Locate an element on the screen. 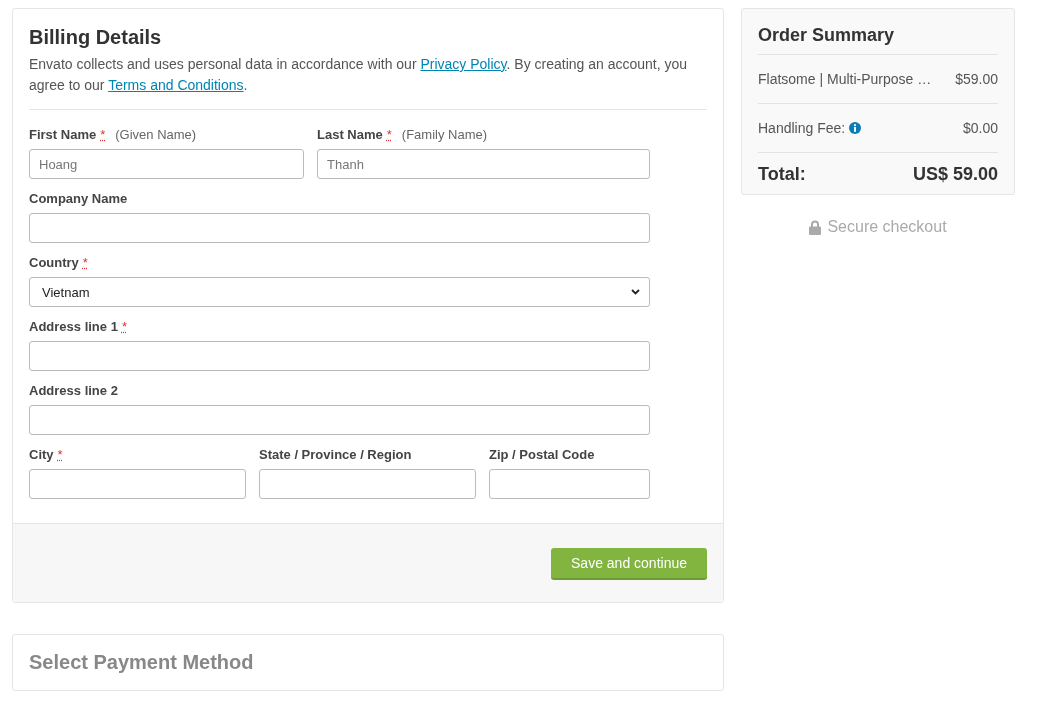 This screenshot has height=708, width=1043. field-label: Zip / Postal Code is located at coordinates (542, 455).